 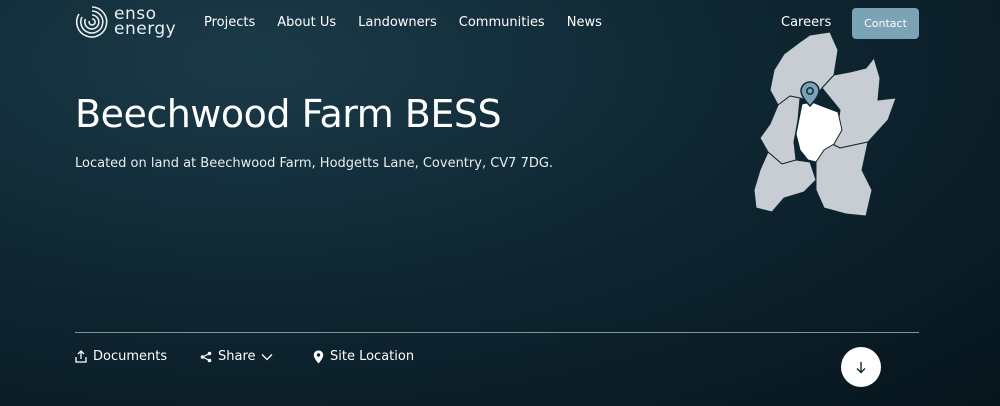 I want to click on brand-line-2: energy, so click(x=145, y=29).